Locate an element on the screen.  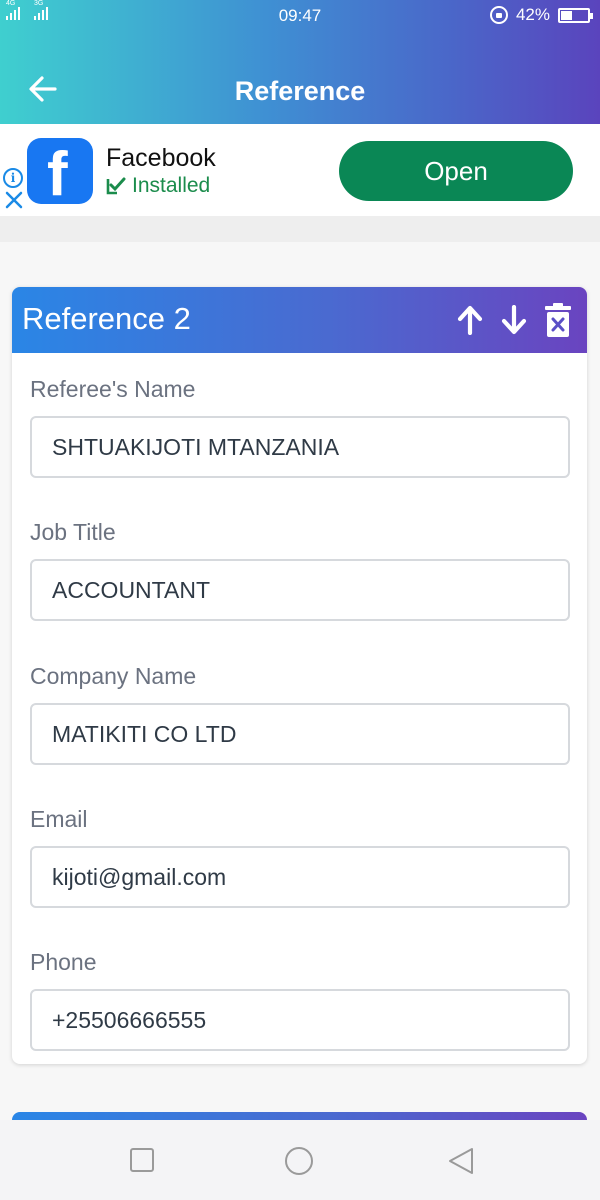
ad-banner: i f Facebook Installed Open is located at coordinates (300, 170).